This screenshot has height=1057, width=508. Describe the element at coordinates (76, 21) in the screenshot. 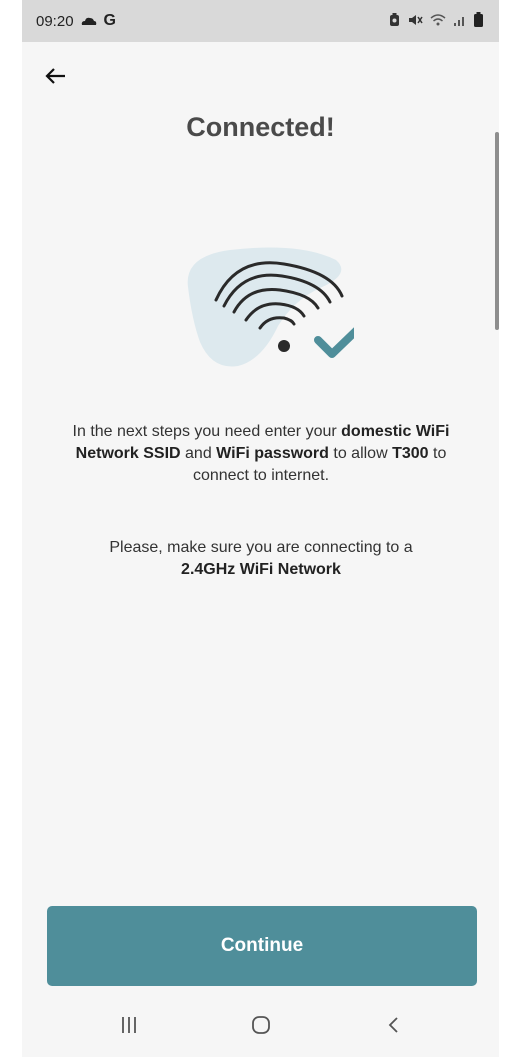

I see `status-left: 09:20 G` at that location.